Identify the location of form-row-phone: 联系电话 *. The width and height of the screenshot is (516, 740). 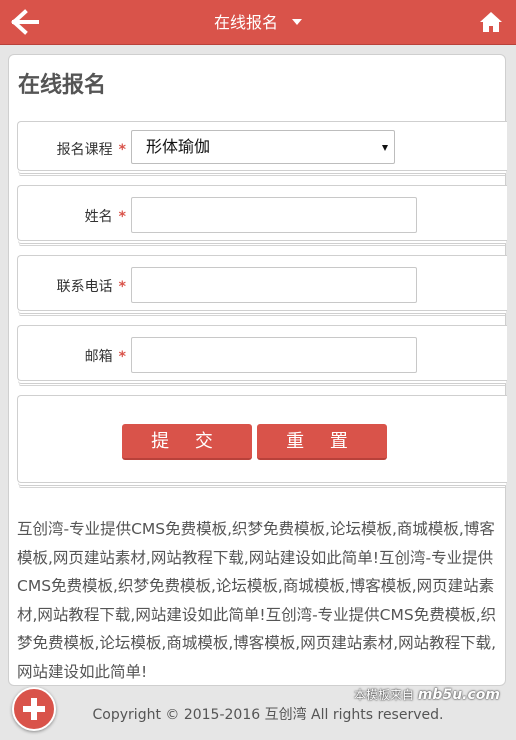
(262, 283).